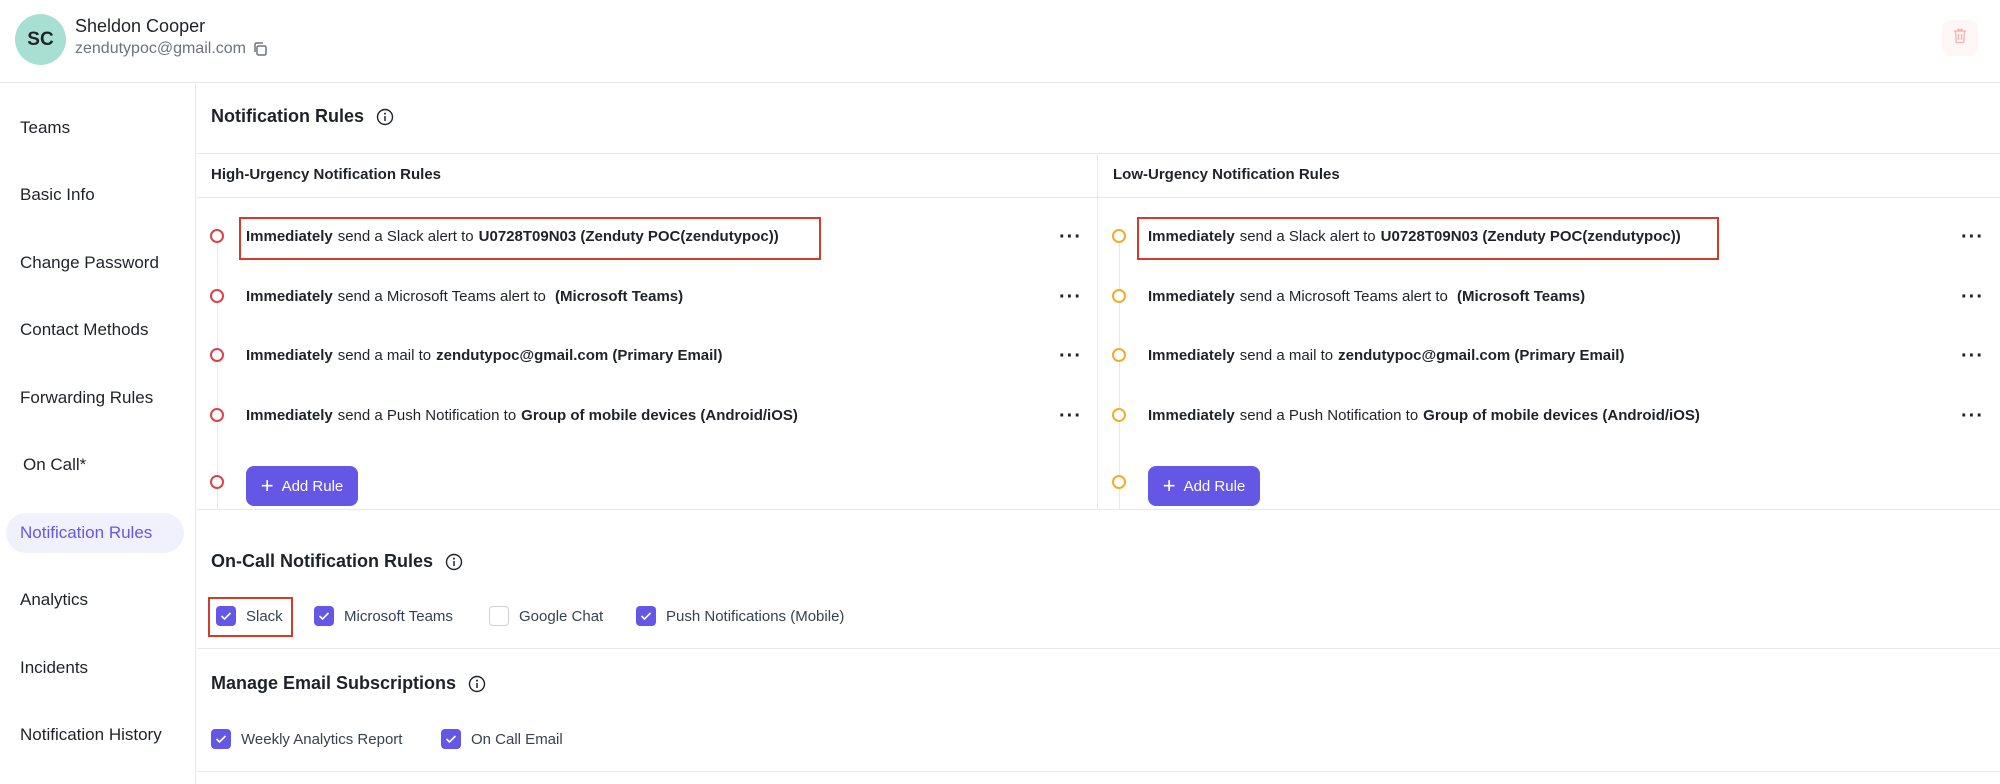  I want to click on high-urgency-heading: High-Urgency Notification Rules, so click(326, 174).